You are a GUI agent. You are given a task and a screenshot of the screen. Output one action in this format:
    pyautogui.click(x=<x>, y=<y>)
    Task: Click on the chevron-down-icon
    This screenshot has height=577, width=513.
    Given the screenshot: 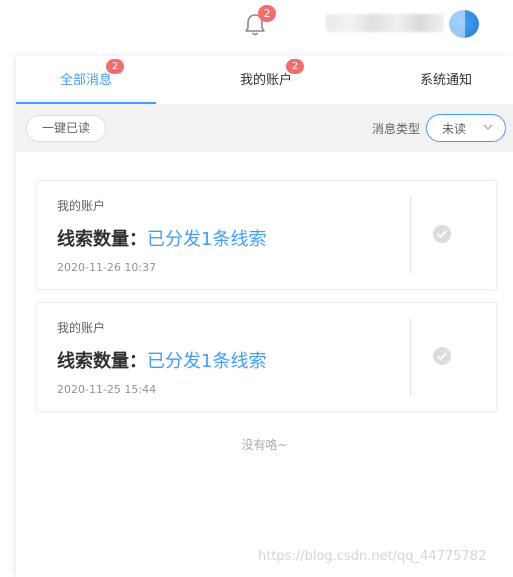 What is the action you would take?
    pyautogui.click(x=488, y=127)
    